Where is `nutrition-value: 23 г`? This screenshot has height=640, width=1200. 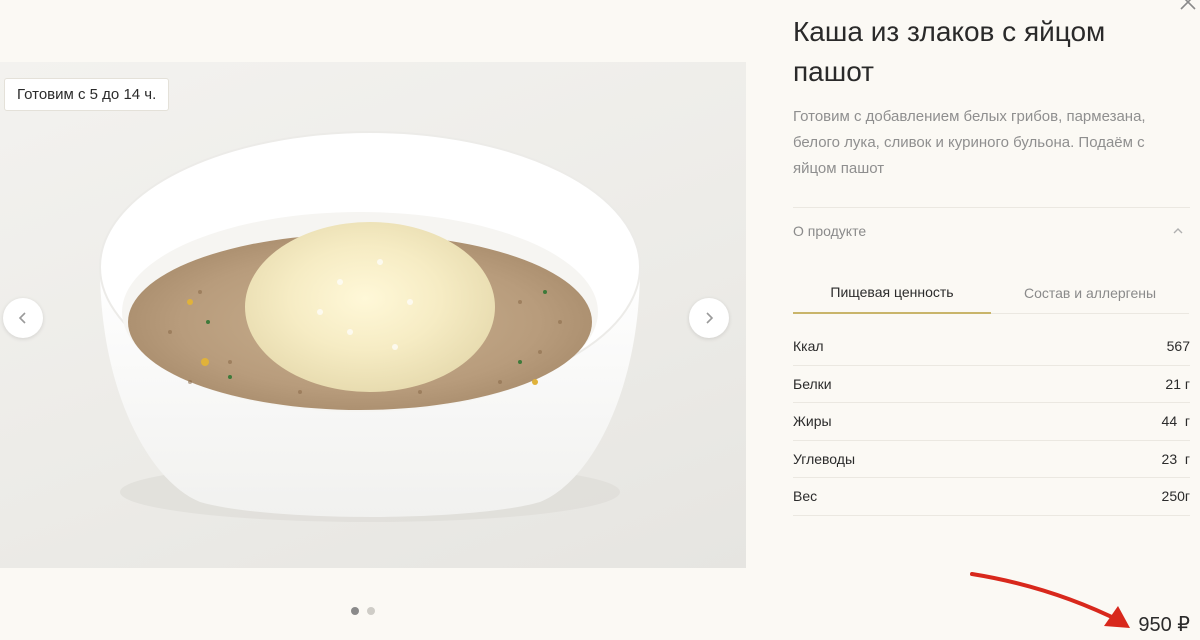 nutrition-value: 23 г is located at coordinates (1175, 458).